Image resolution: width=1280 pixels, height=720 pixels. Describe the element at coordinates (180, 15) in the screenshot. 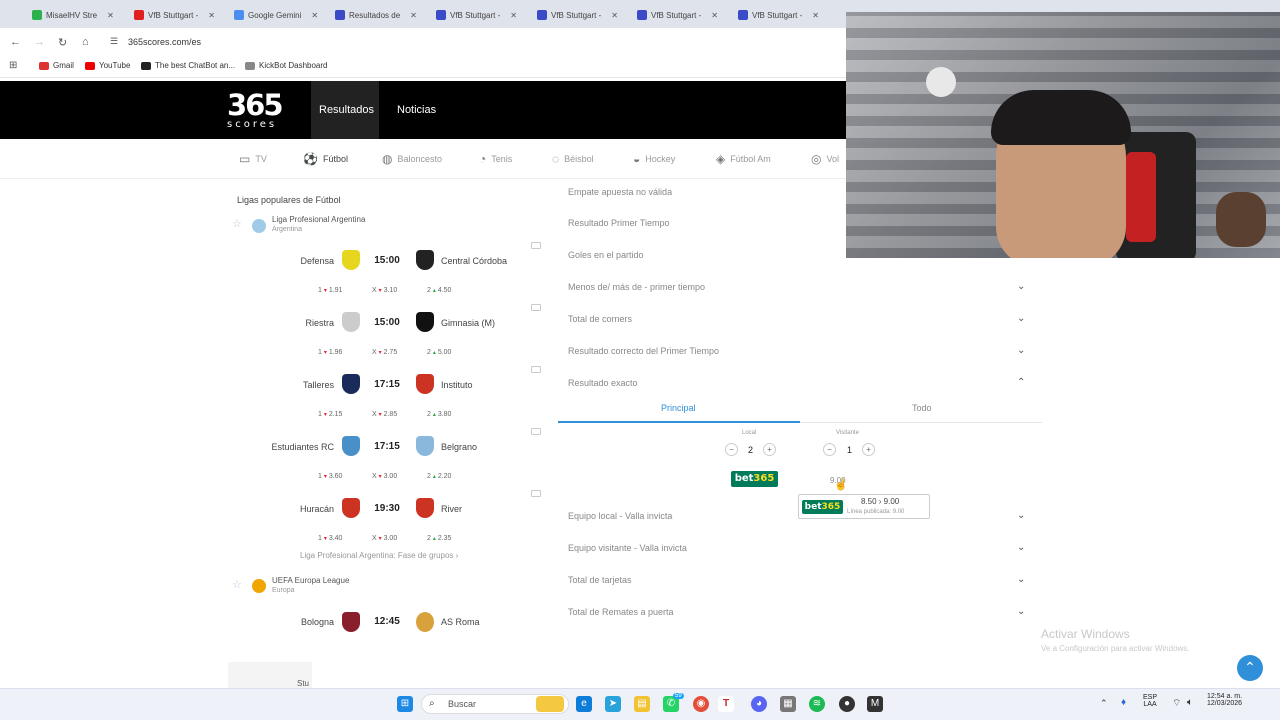

I see `browser-tab-2: VfB Stuttgart - ✕` at that location.